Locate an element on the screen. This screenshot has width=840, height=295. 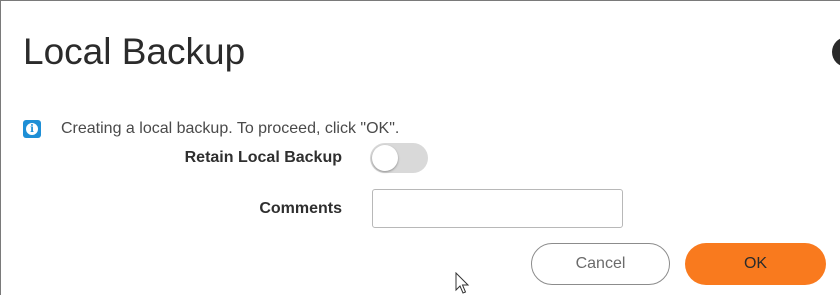
mouse-cursor-icon is located at coordinates (462, 283).